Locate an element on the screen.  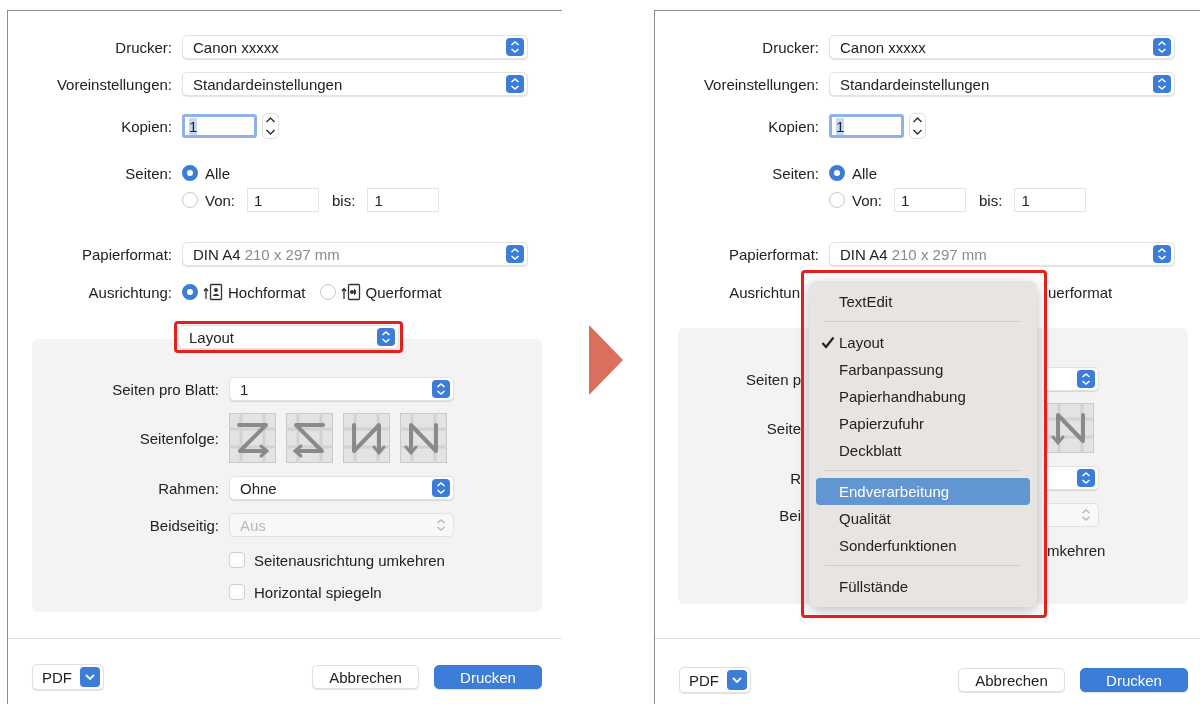
menu-item: Papierzufuhr is located at coordinates (923, 423).